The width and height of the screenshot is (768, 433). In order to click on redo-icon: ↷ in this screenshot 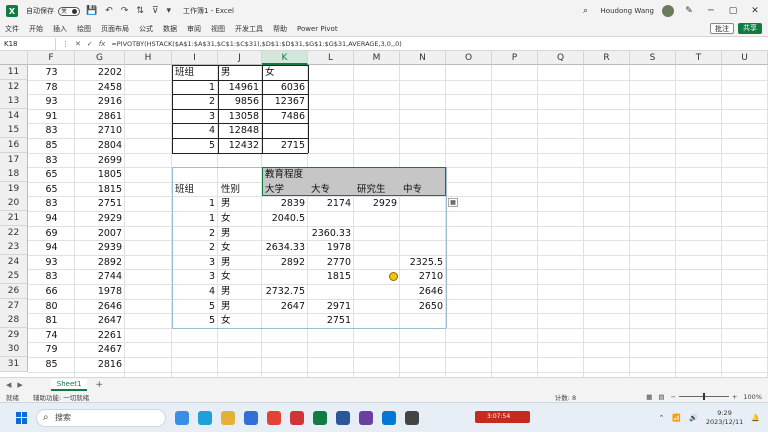, I will do `click(125, 11)`.